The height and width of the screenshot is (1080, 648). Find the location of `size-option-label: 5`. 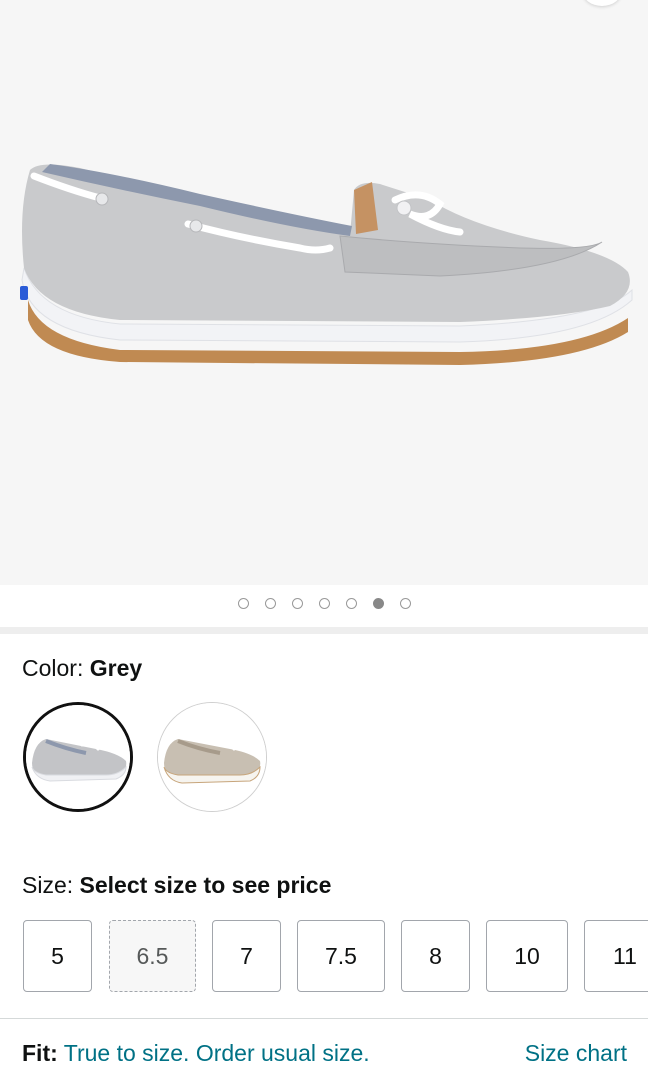

size-option-label: 5 is located at coordinates (57, 955).